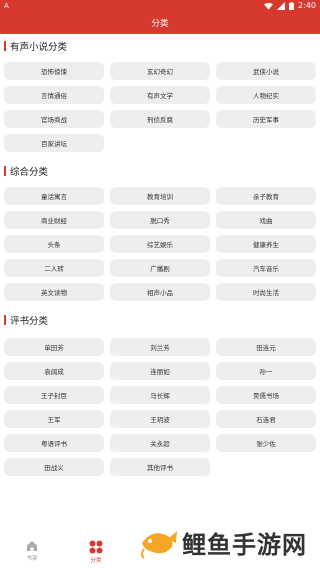 Image resolution: width=320 pixels, height=568 pixels. What do you see at coordinates (54, 71) in the screenshot?
I see `category-chip: 恐怖惊悚` at bounding box center [54, 71].